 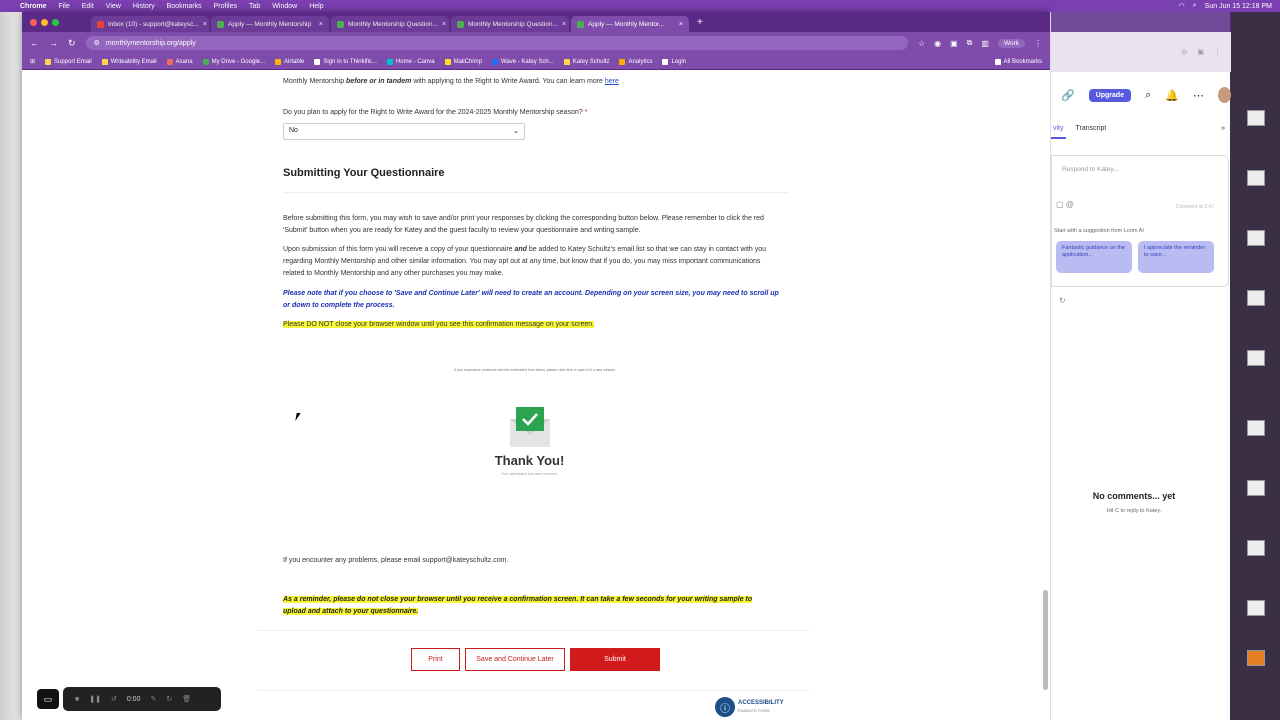 What do you see at coordinates (129, 61) in the screenshot?
I see `bookmark-writeability: Writeability Email` at bounding box center [129, 61].